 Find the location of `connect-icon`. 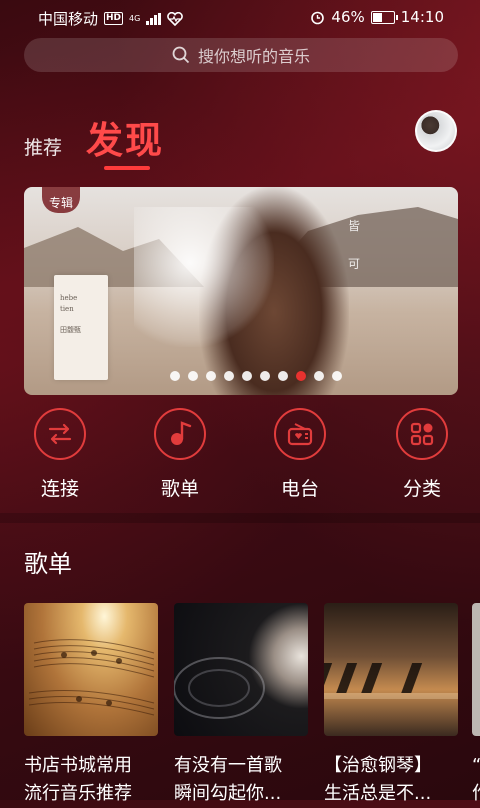

connect-icon is located at coordinates (60, 434).